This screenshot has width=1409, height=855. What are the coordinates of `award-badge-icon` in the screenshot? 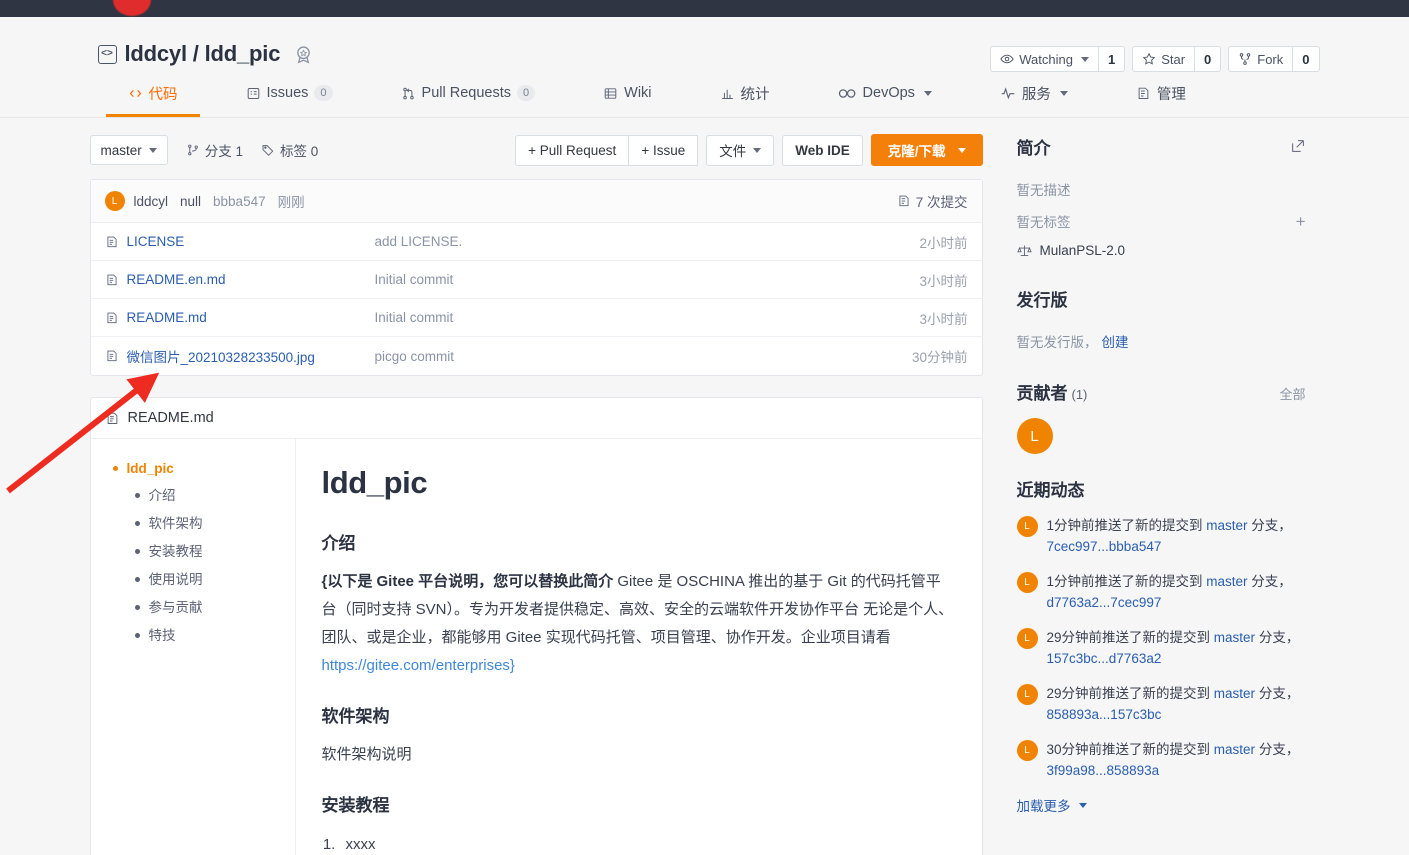 It's located at (303, 54).